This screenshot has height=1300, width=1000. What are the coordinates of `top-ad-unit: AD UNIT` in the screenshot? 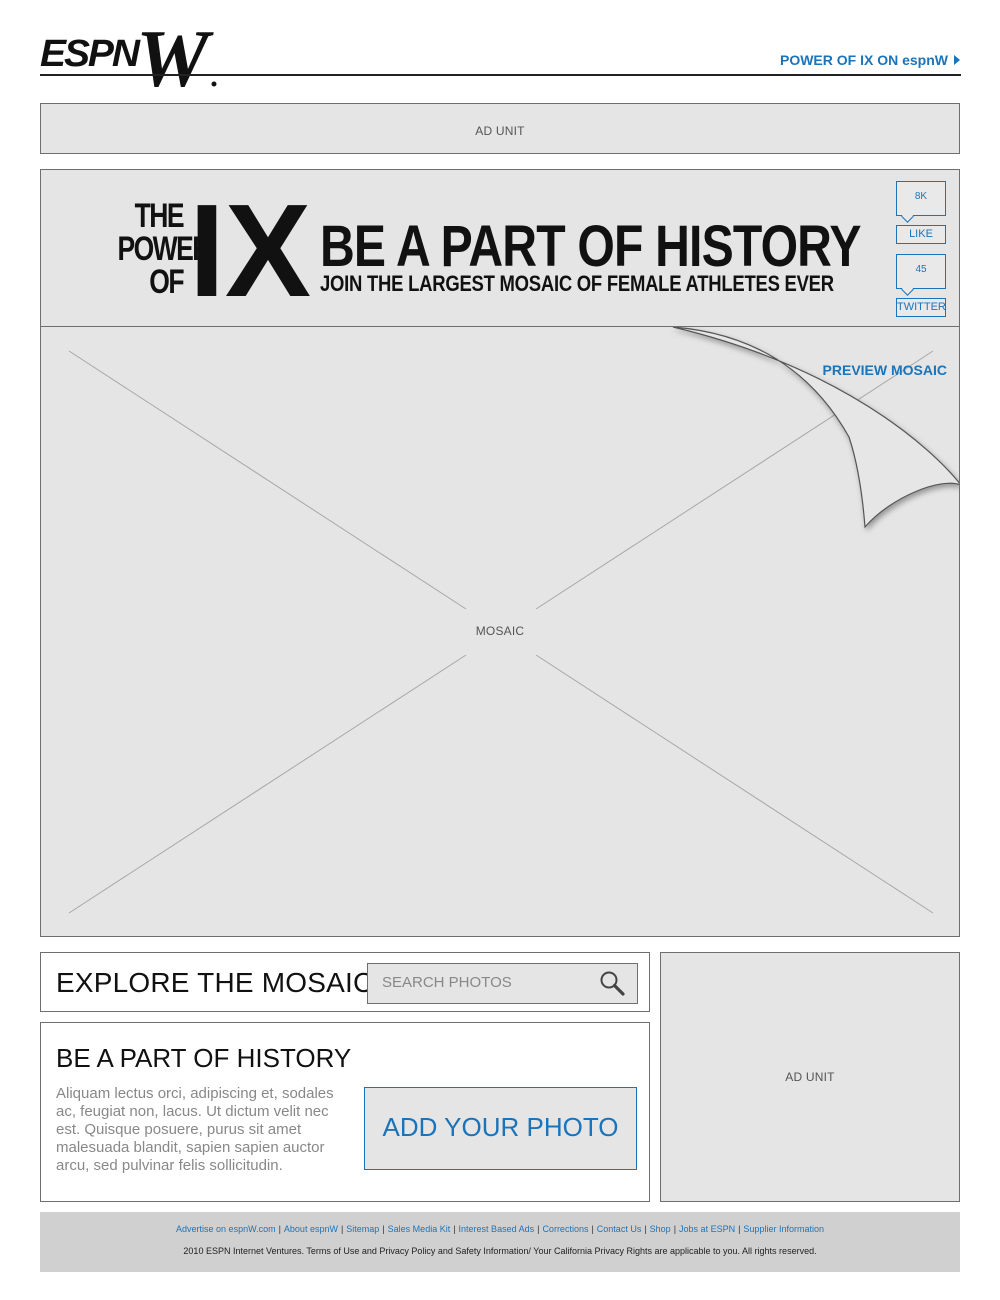 It's located at (500, 128).